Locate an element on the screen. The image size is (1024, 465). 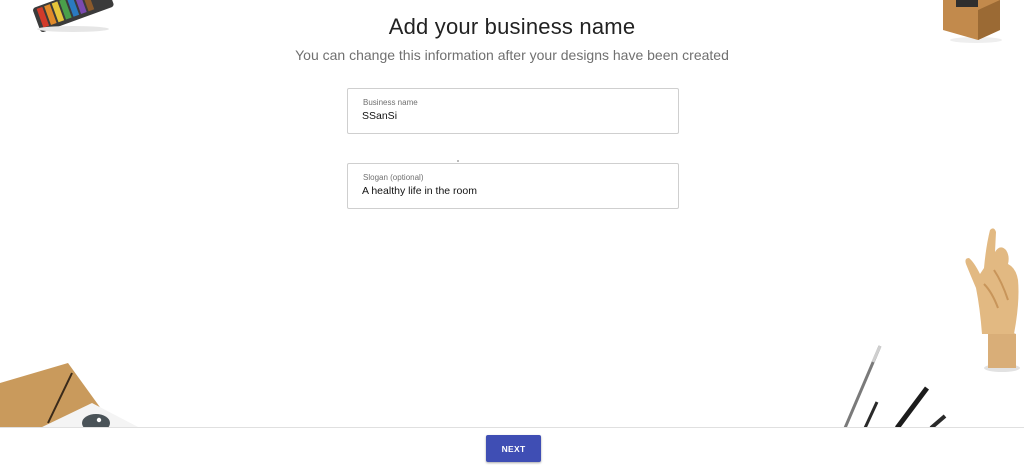
next-button: NEXT is located at coordinates (513, 448).